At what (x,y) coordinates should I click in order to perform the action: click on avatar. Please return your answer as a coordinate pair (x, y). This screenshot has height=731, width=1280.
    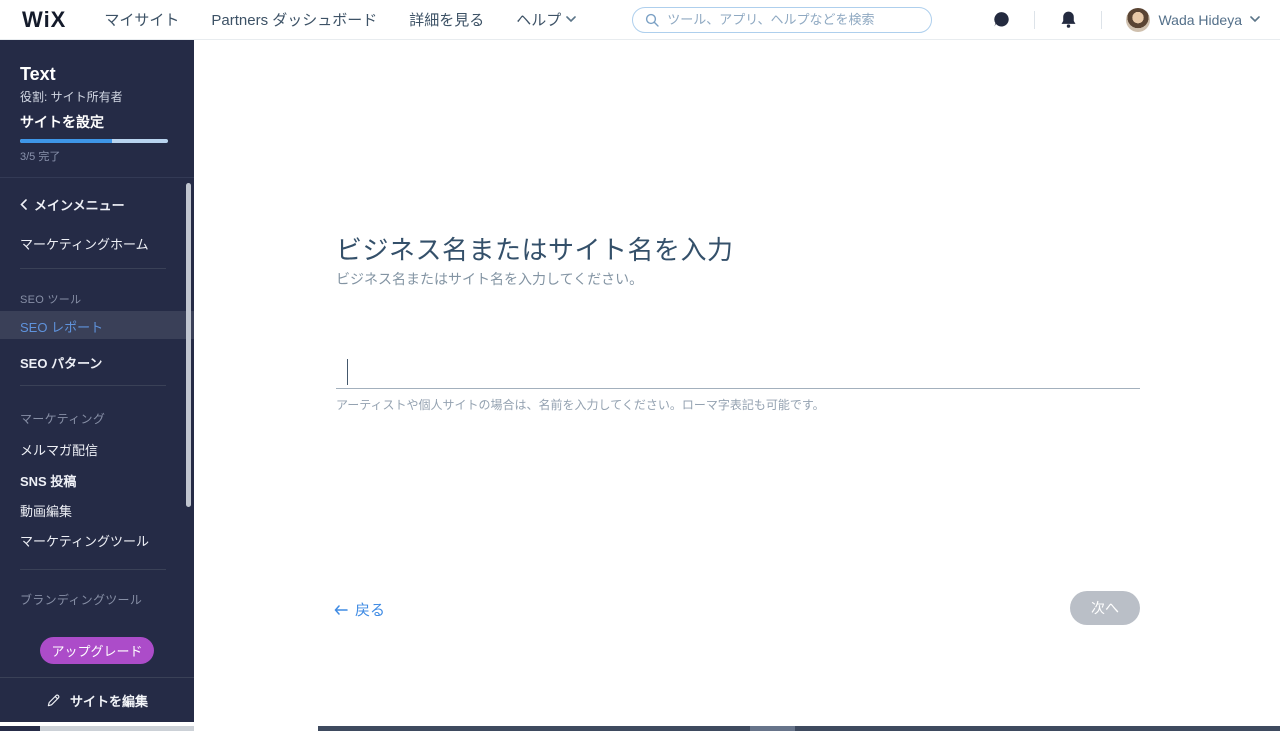
    Looking at the image, I should click on (1138, 19).